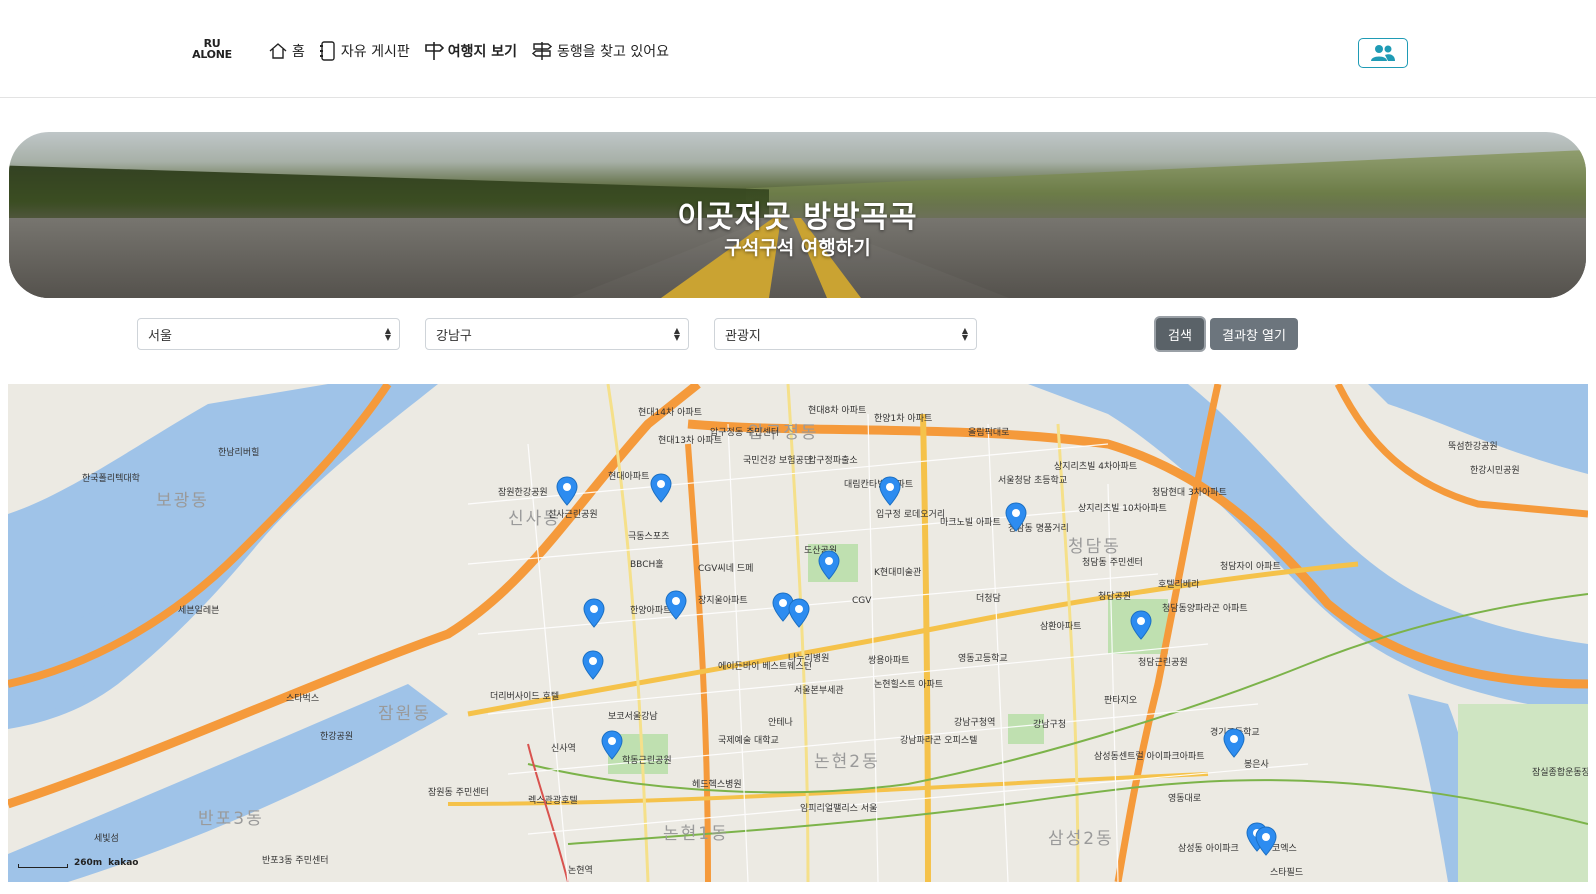 Image resolution: width=1596 pixels, height=894 pixels. I want to click on scale-bar, so click(43, 866).